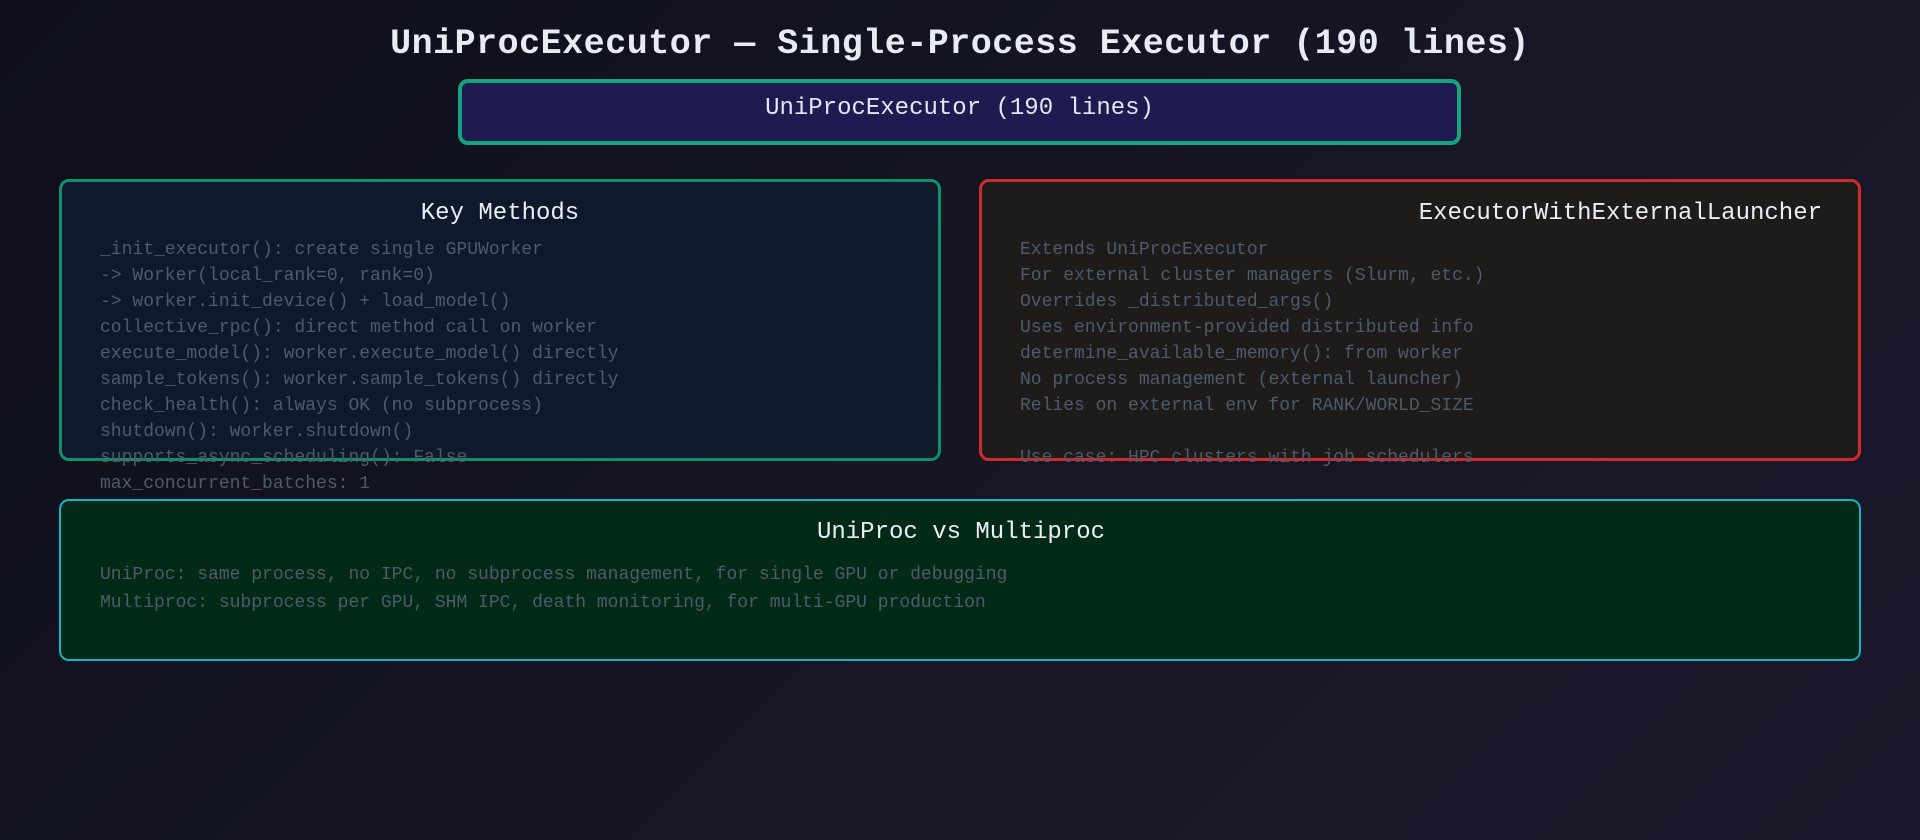 This screenshot has height=840, width=1920. What do you see at coordinates (1144, 250) in the screenshot?
I see `list-item: Extends UniProcExecutor` at bounding box center [1144, 250].